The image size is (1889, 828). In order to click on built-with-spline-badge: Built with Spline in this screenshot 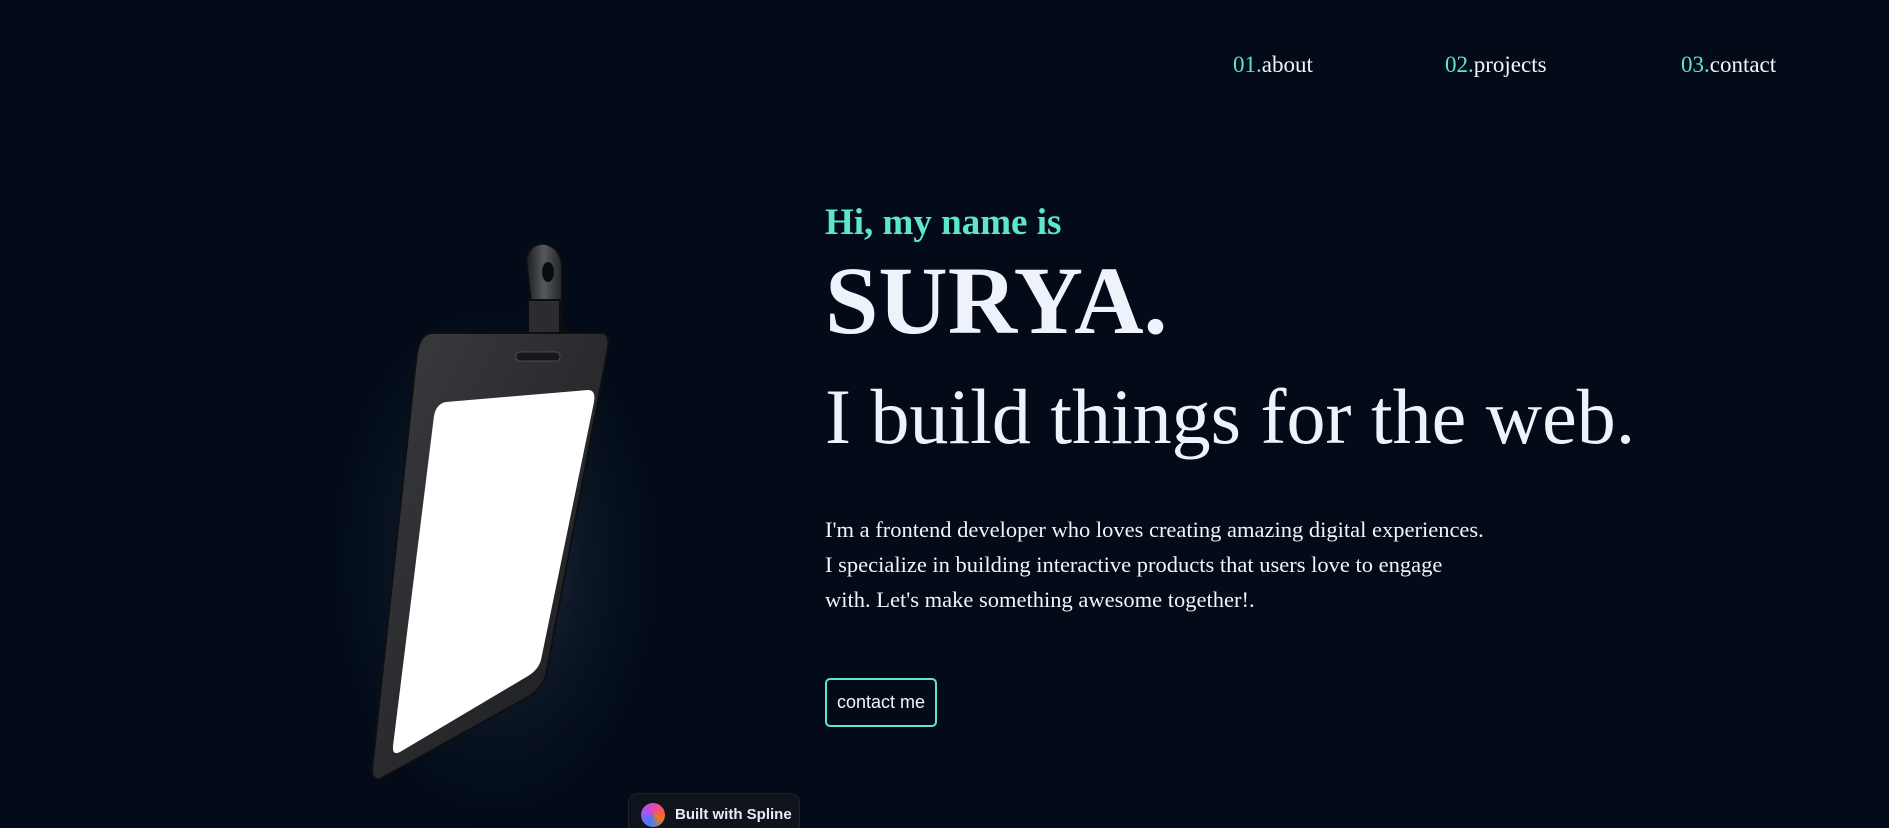, I will do `click(714, 810)`.